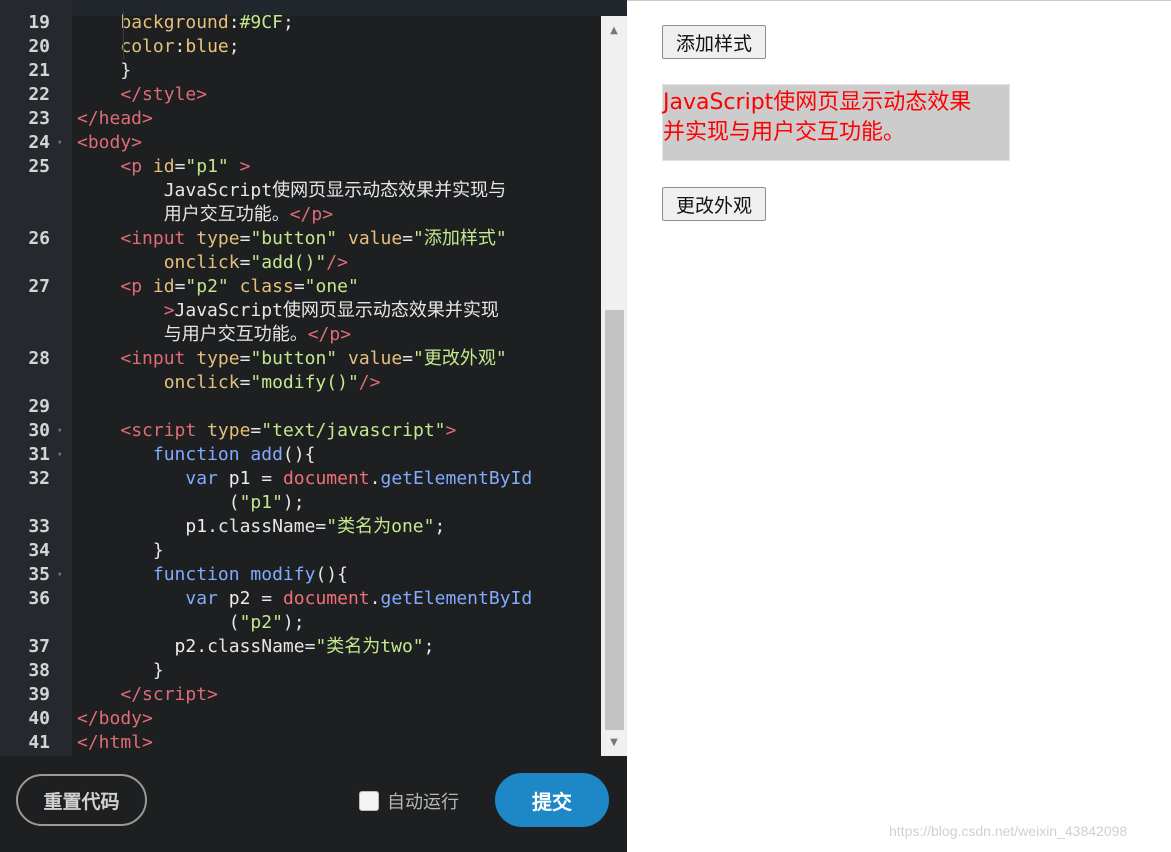 This screenshot has height=852, width=1171. Describe the element at coordinates (300, 143) in the screenshot. I see `code-line: 24 ▾ <body>` at that location.